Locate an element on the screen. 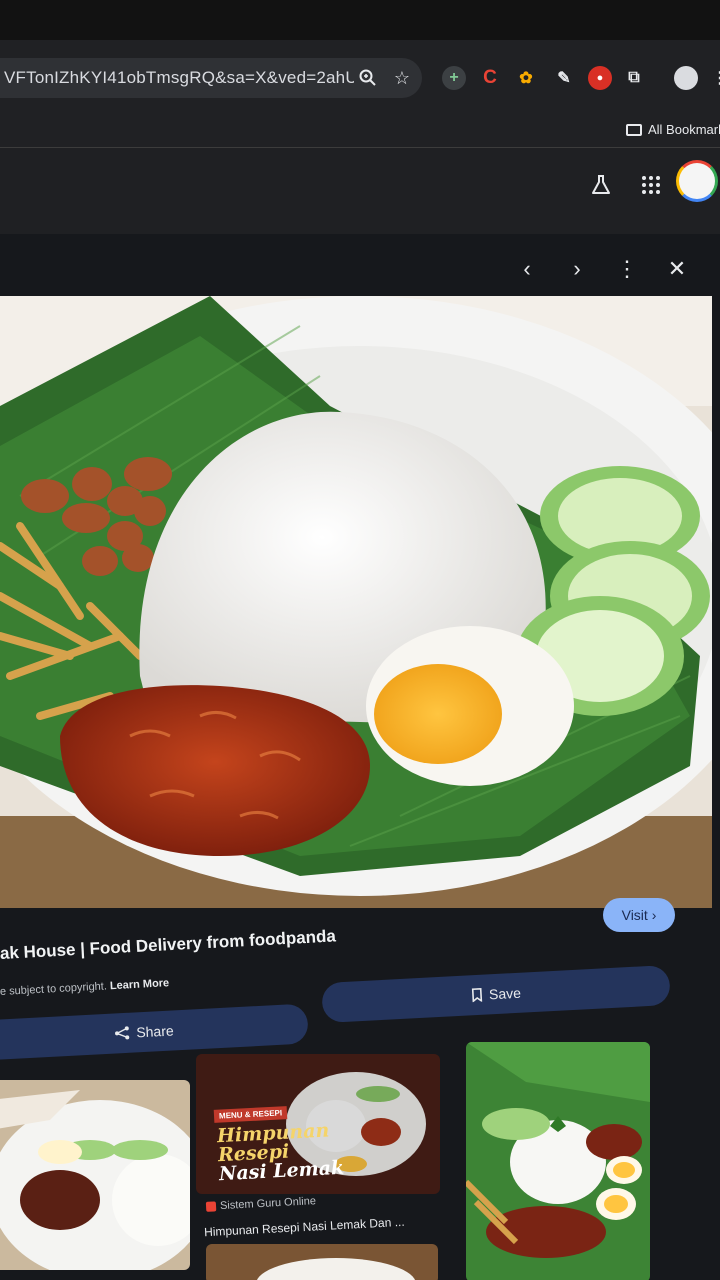 The image size is (720, 1280). chevron-left-icon: ‹ is located at coordinates (527, 269).